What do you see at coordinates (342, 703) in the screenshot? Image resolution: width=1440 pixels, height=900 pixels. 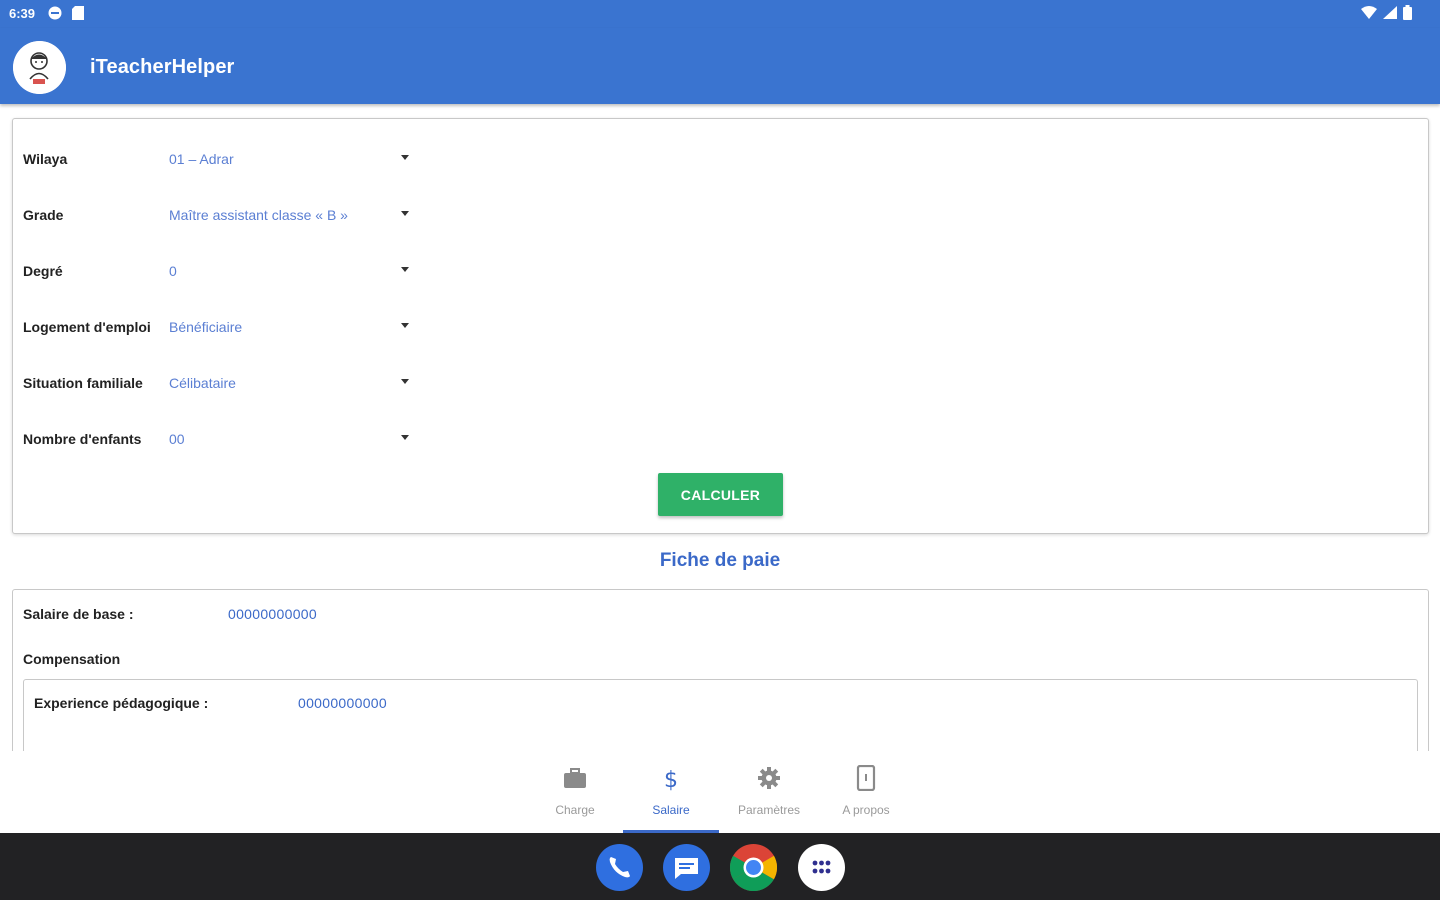 I see `experience-value: 00000000000` at bounding box center [342, 703].